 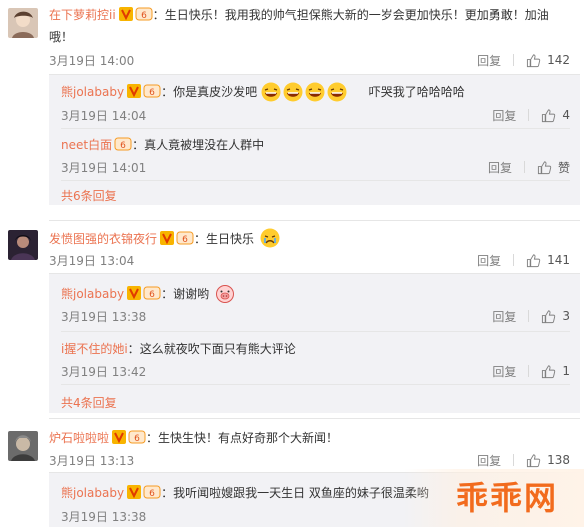 I want to click on reply-item: neet白面 6 ：真人竟被埋没在人群中 3月19日 14:01 回复 赞, so click(x=315, y=154).